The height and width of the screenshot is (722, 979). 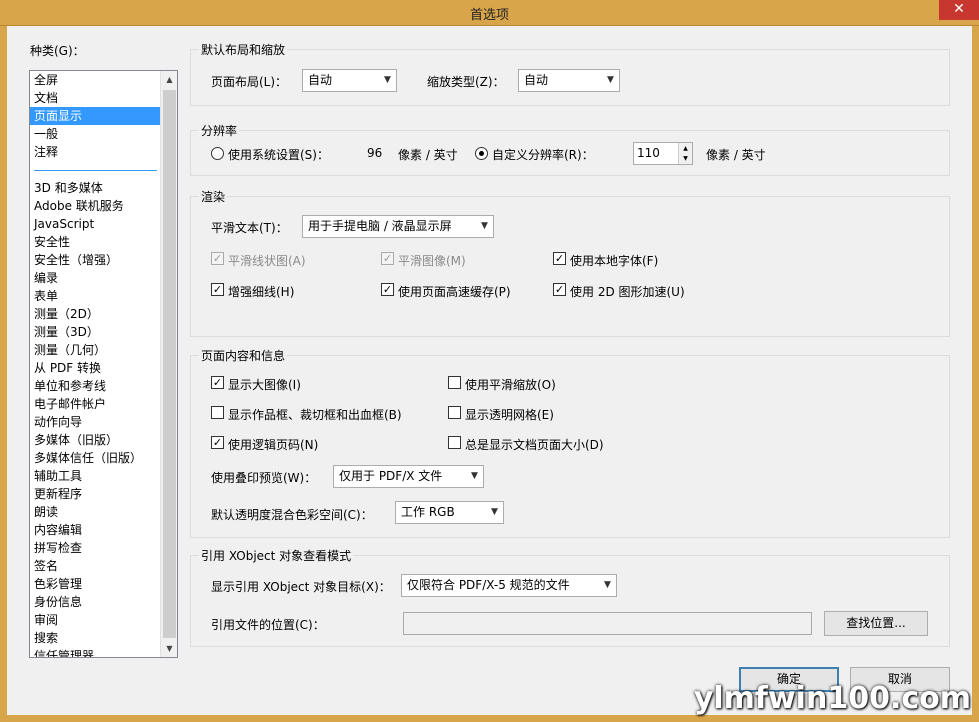 What do you see at coordinates (534, 444) in the screenshot?
I see `doc-page-size-label: 总是显示文档页面大小(D)` at bounding box center [534, 444].